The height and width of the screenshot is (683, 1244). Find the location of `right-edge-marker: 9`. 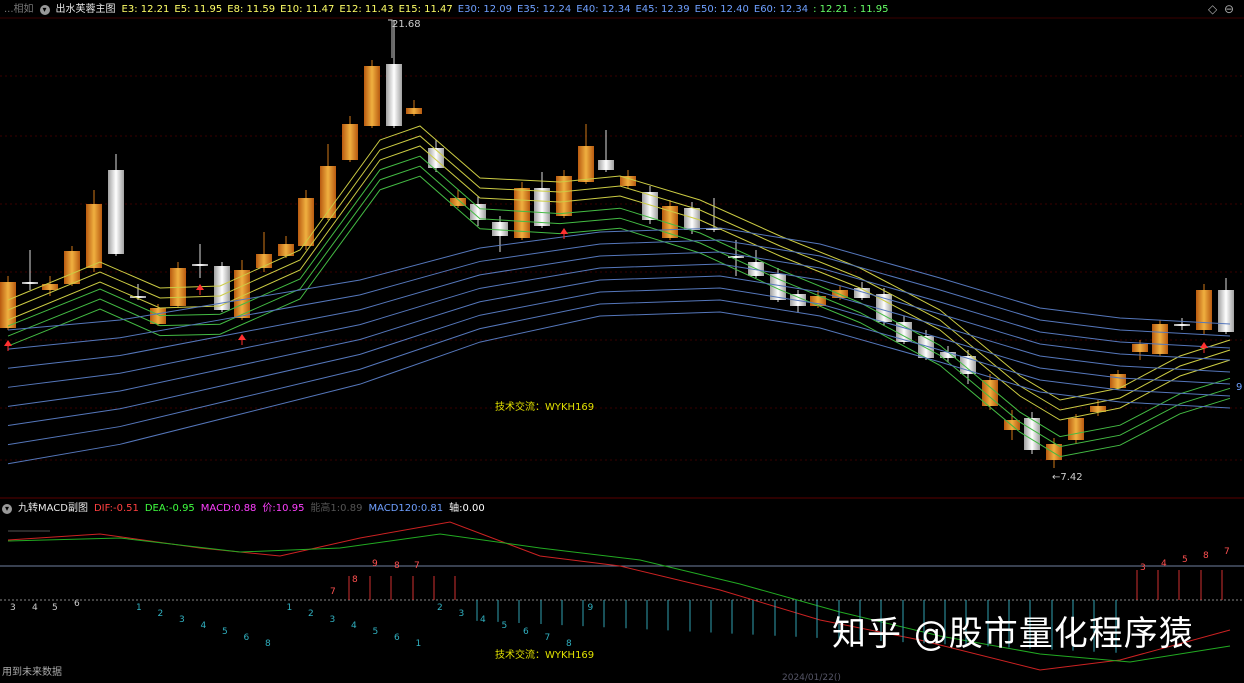

right-edge-marker: 9 is located at coordinates (1239, 387).